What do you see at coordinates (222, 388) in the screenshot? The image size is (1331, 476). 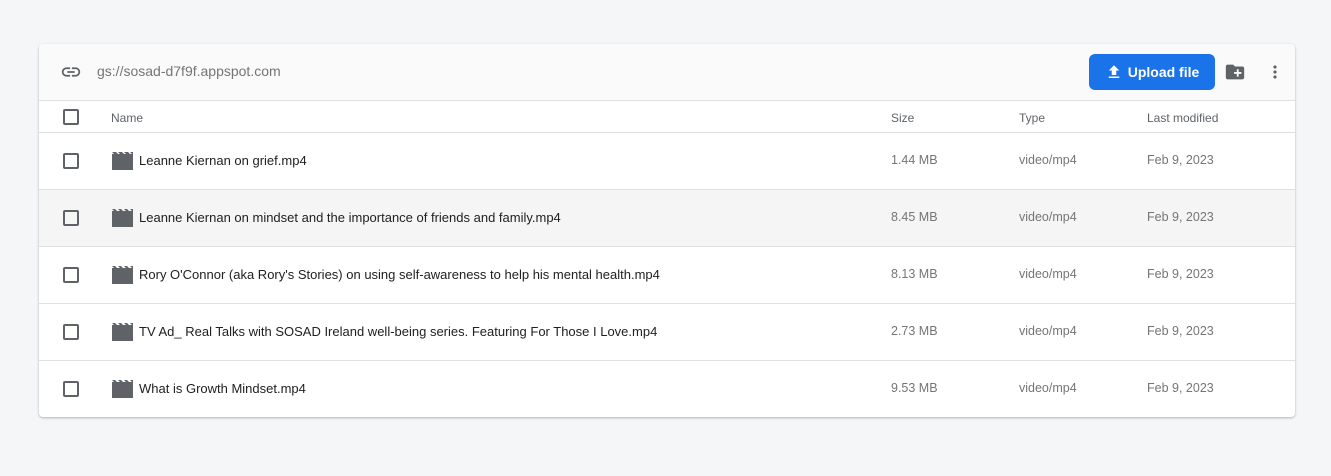 I see `file-name: What is Growth Mindset.mp4` at bounding box center [222, 388].